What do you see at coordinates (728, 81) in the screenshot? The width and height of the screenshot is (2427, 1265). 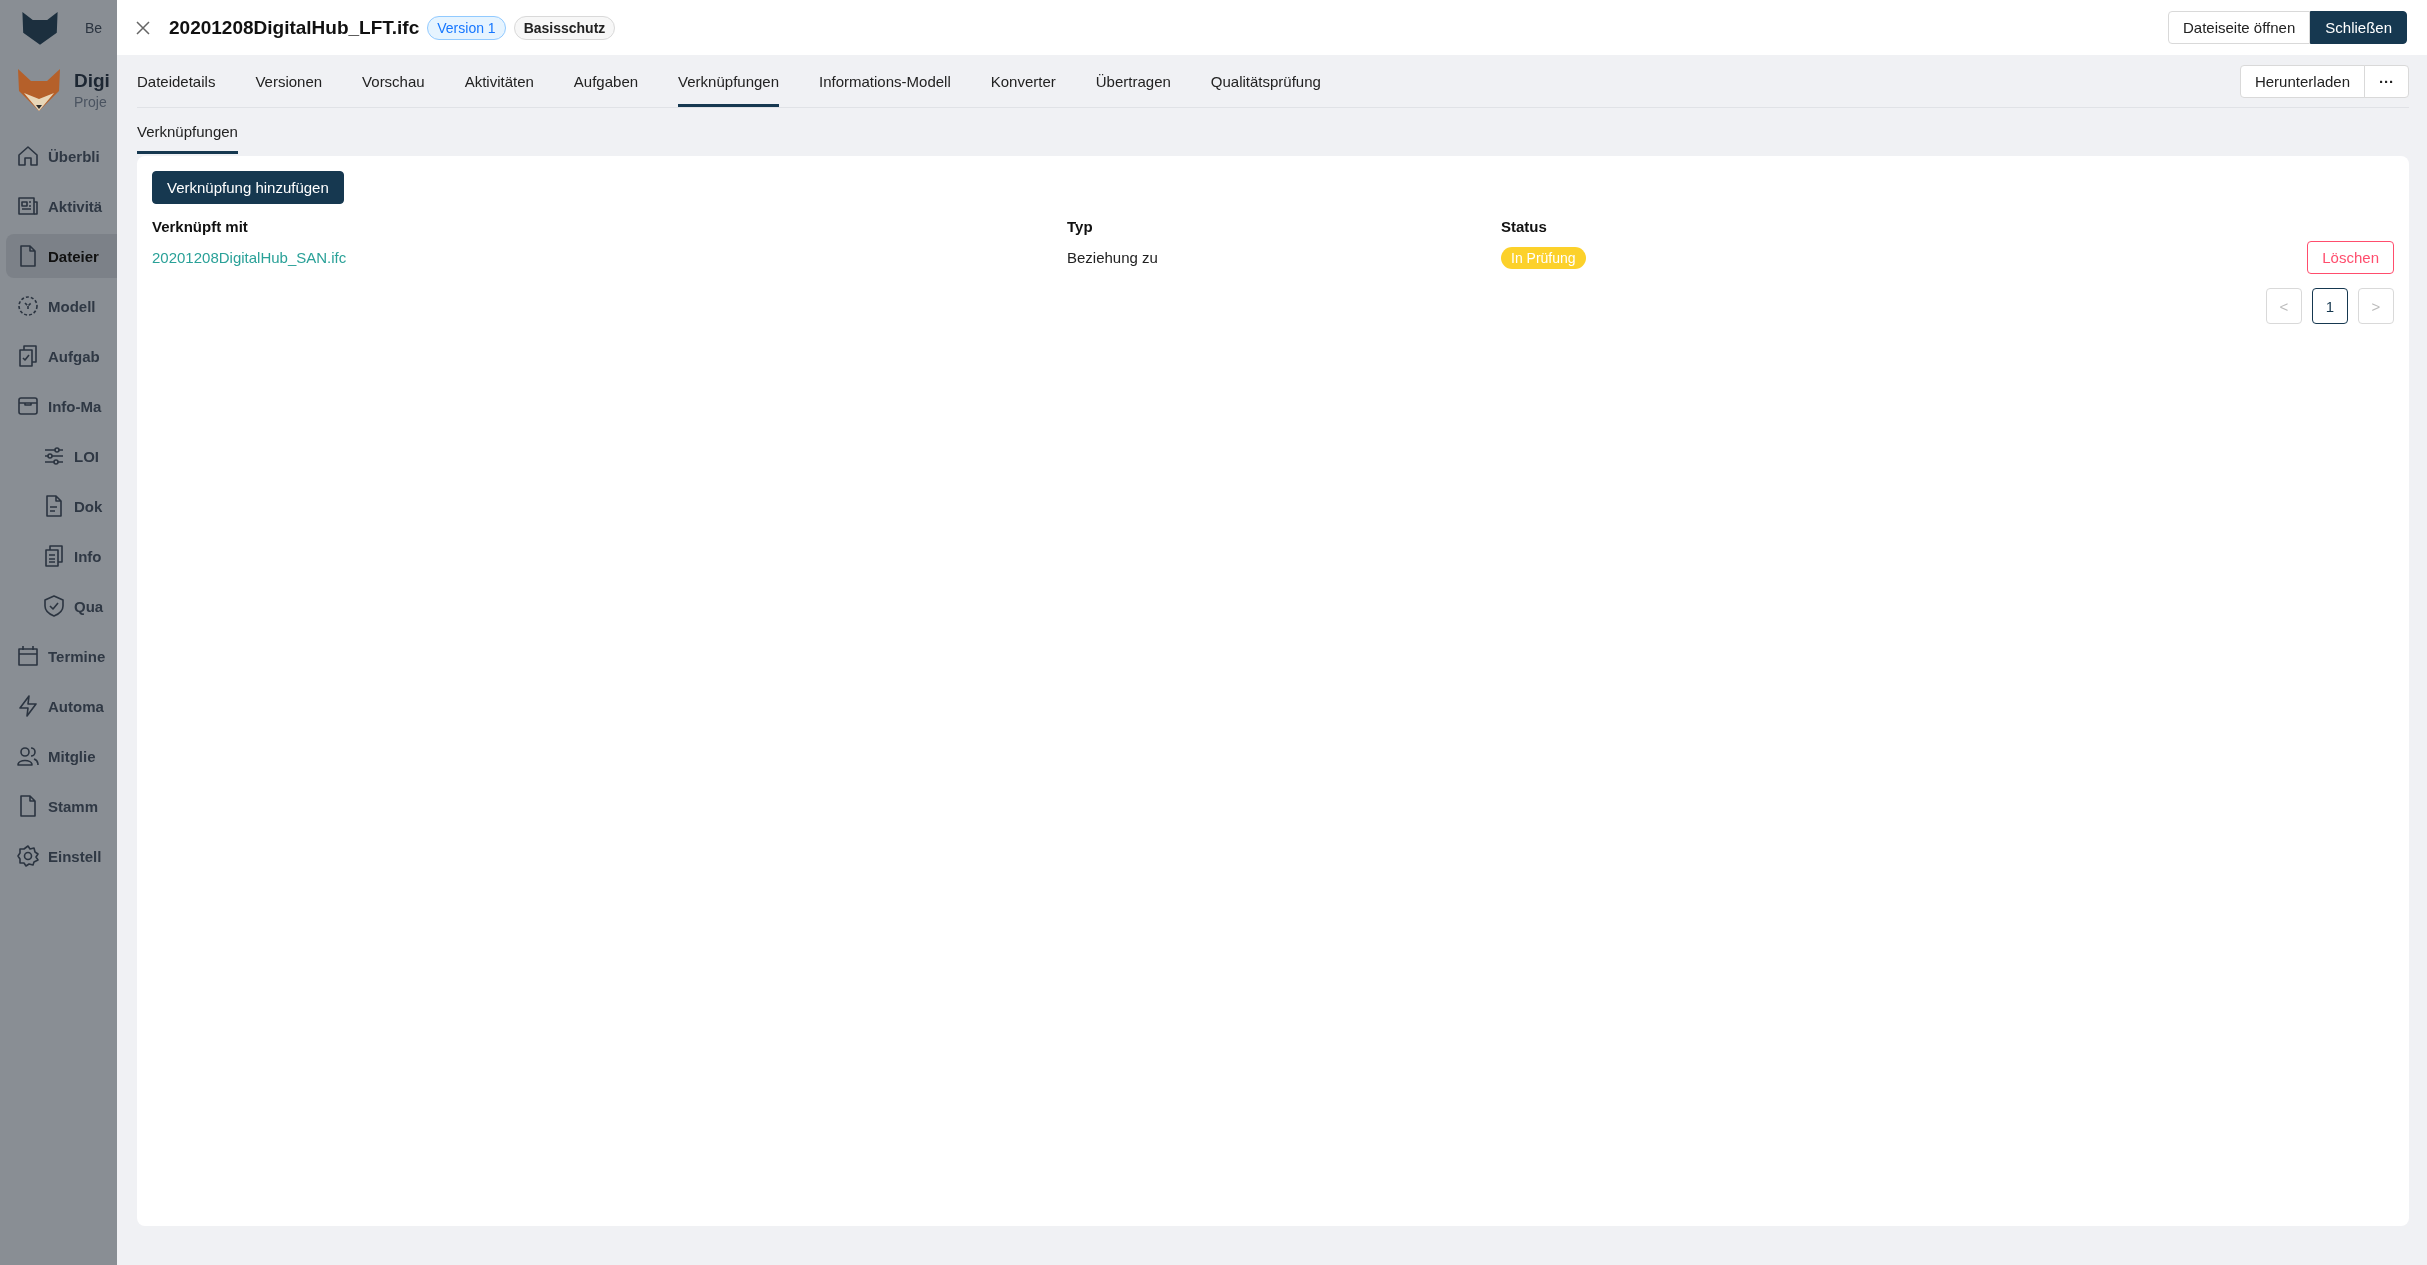 I see `tab: Verknüpfungen` at bounding box center [728, 81].